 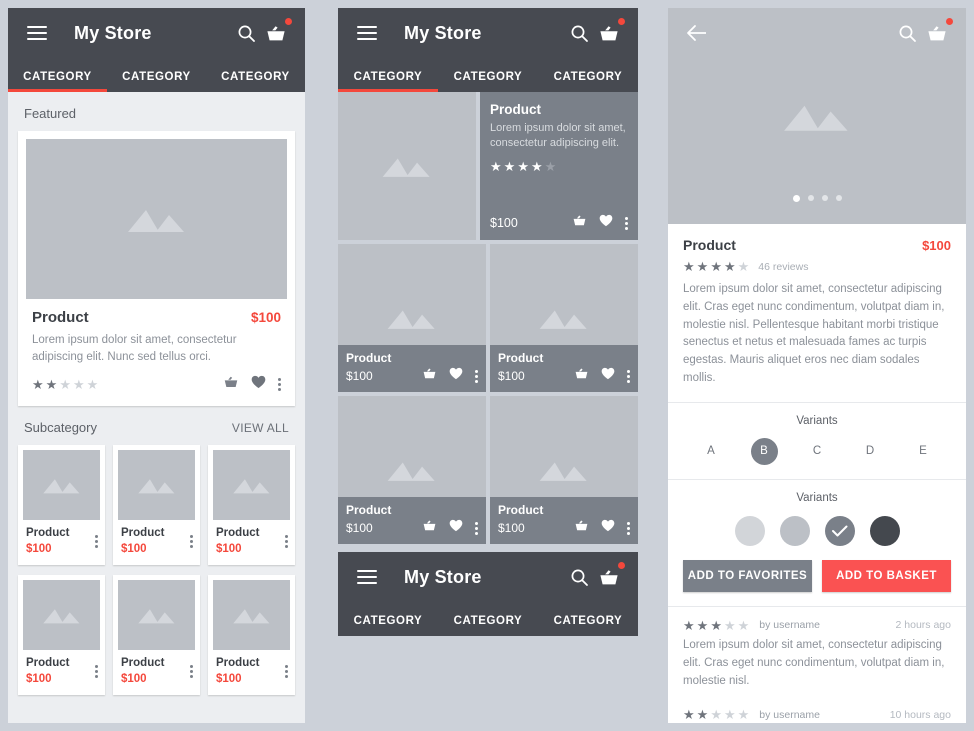 What do you see at coordinates (817, 33) in the screenshot?
I see `detail-app-bar` at bounding box center [817, 33].